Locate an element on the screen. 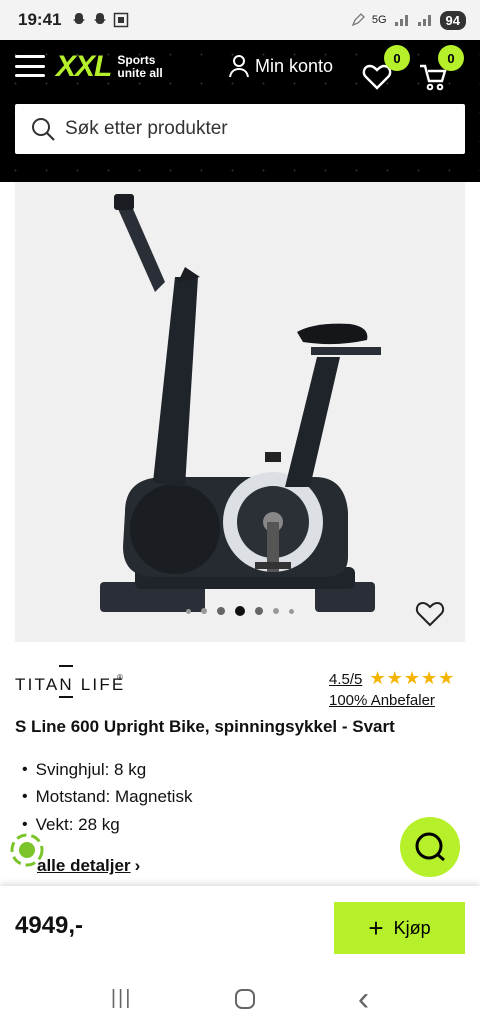  search-placeholder: Søk etter produkter is located at coordinates (146, 128).